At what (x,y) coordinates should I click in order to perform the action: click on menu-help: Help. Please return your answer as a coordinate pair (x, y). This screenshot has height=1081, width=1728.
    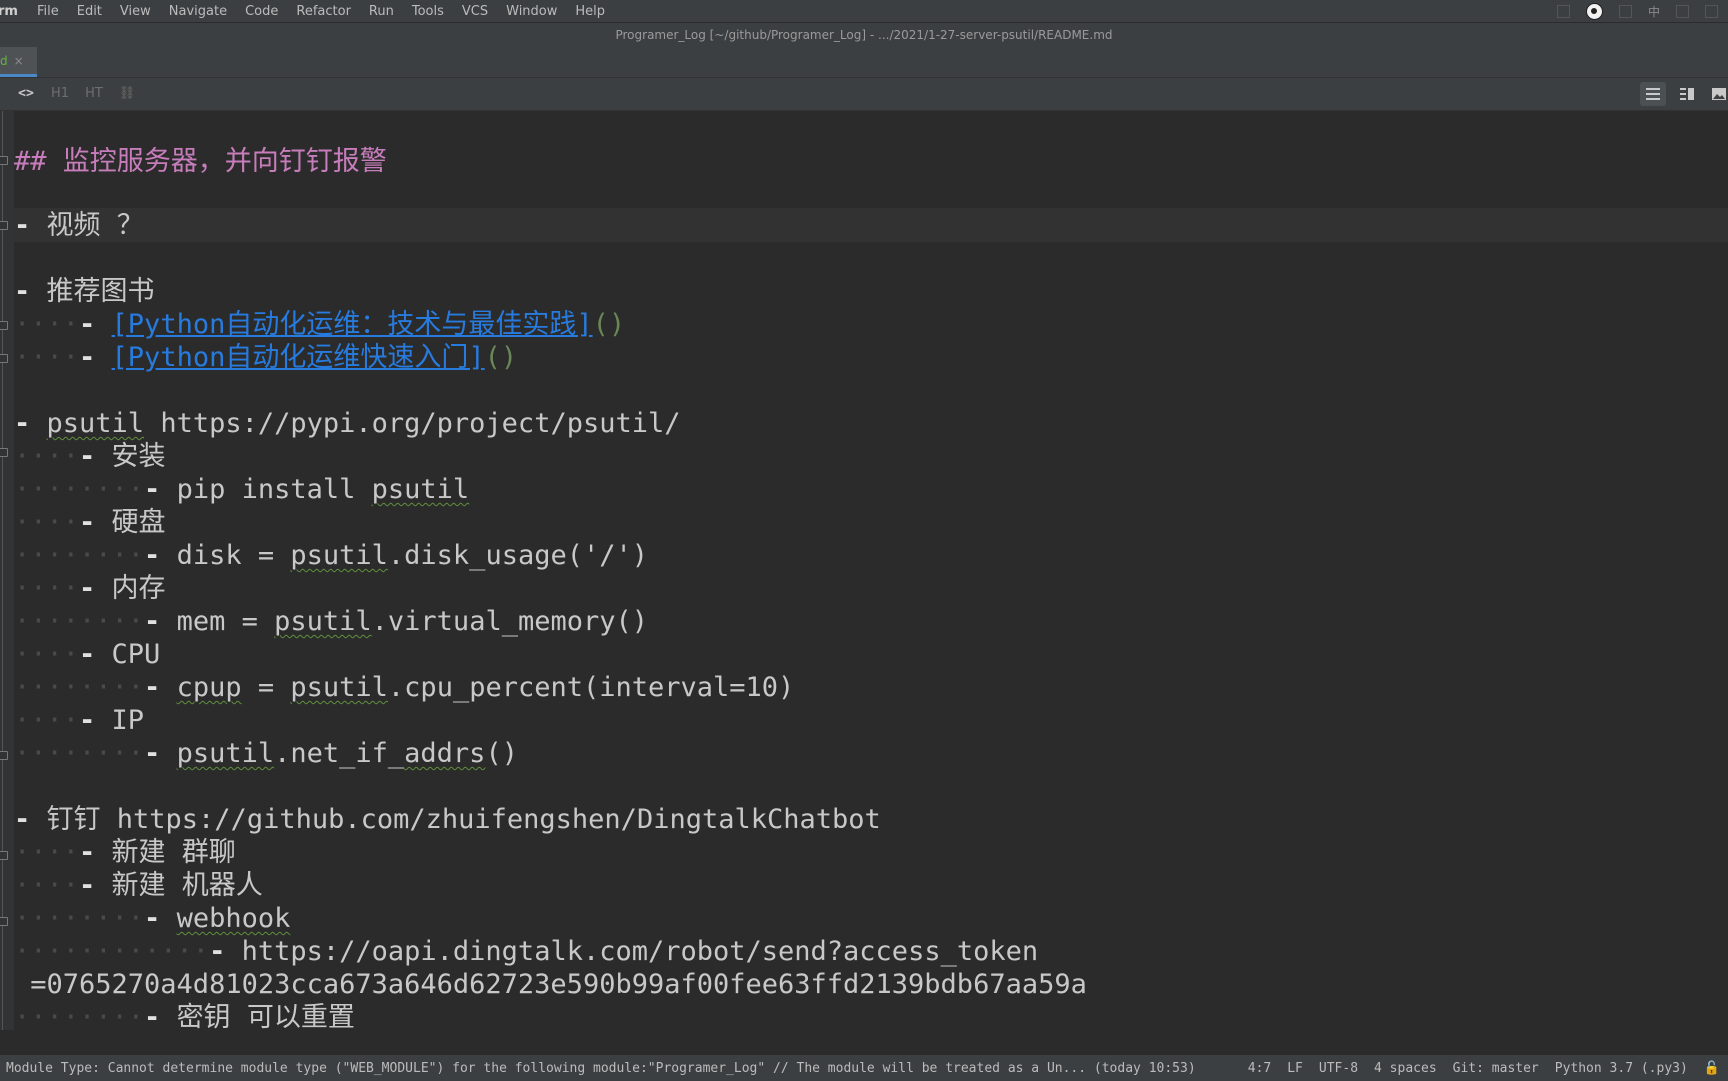
    Looking at the image, I should click on (590, 11).